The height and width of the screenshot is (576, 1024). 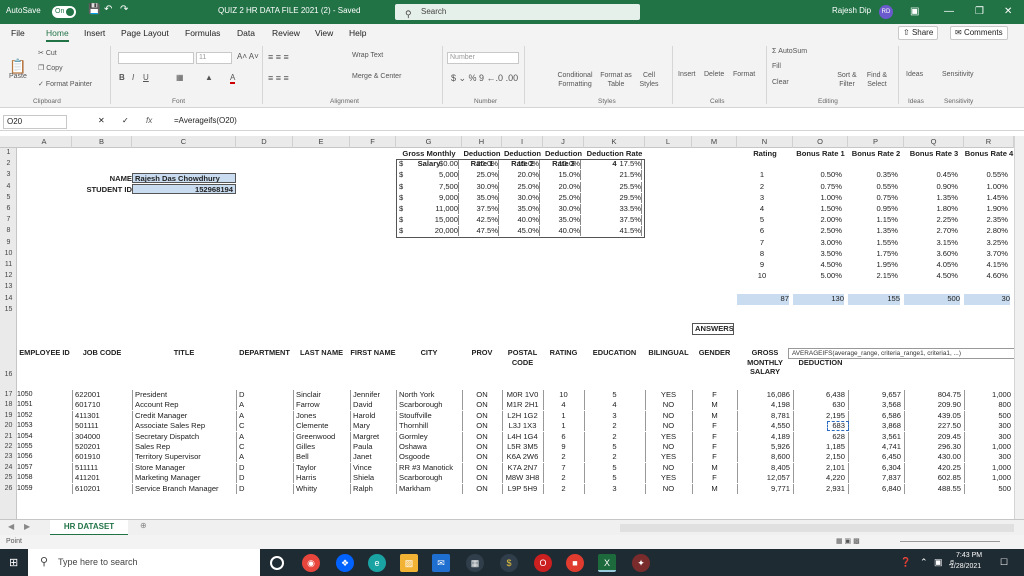 I want to click on row-header-23: 23, so click(x=8, y=456).